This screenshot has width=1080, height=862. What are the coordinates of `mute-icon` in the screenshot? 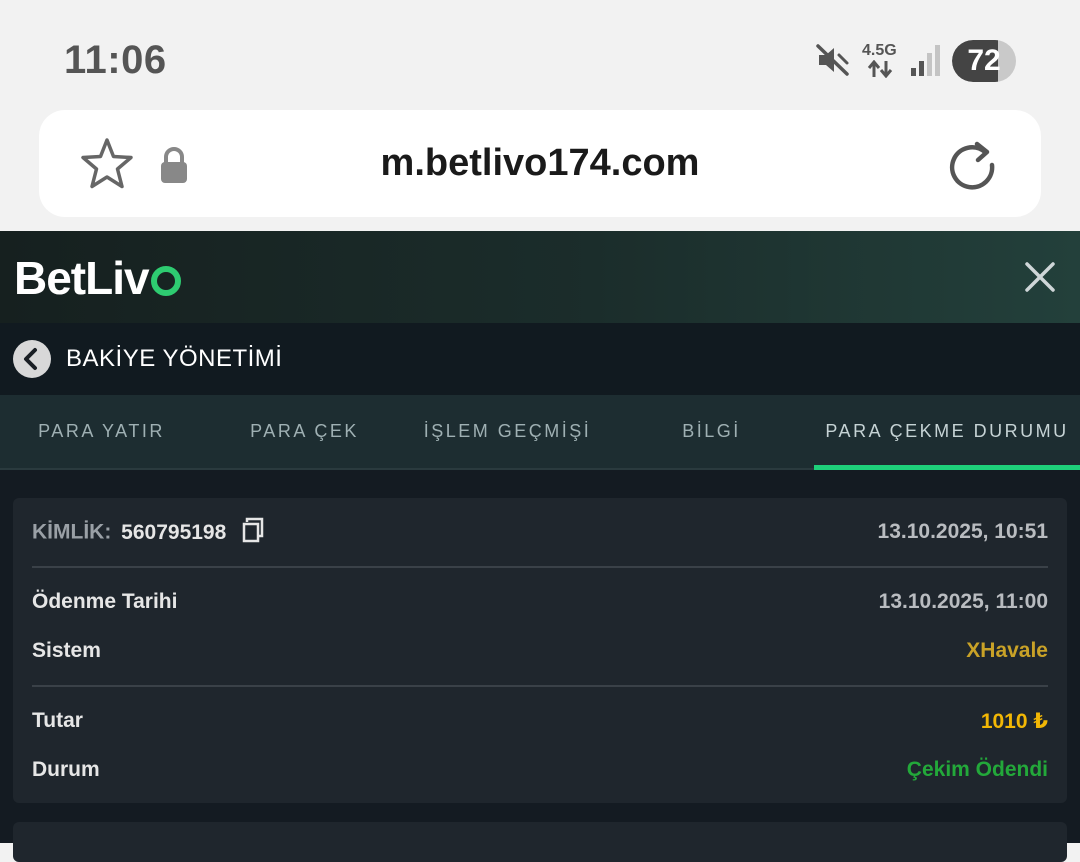 It's located at (832, 60).